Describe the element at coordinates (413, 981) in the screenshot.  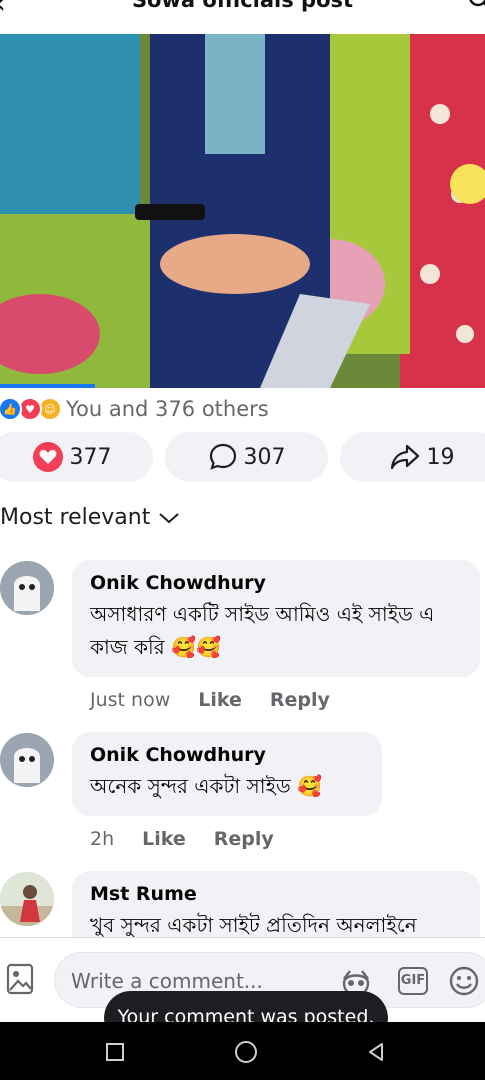
I see `gif-icon: GIF` at that location.